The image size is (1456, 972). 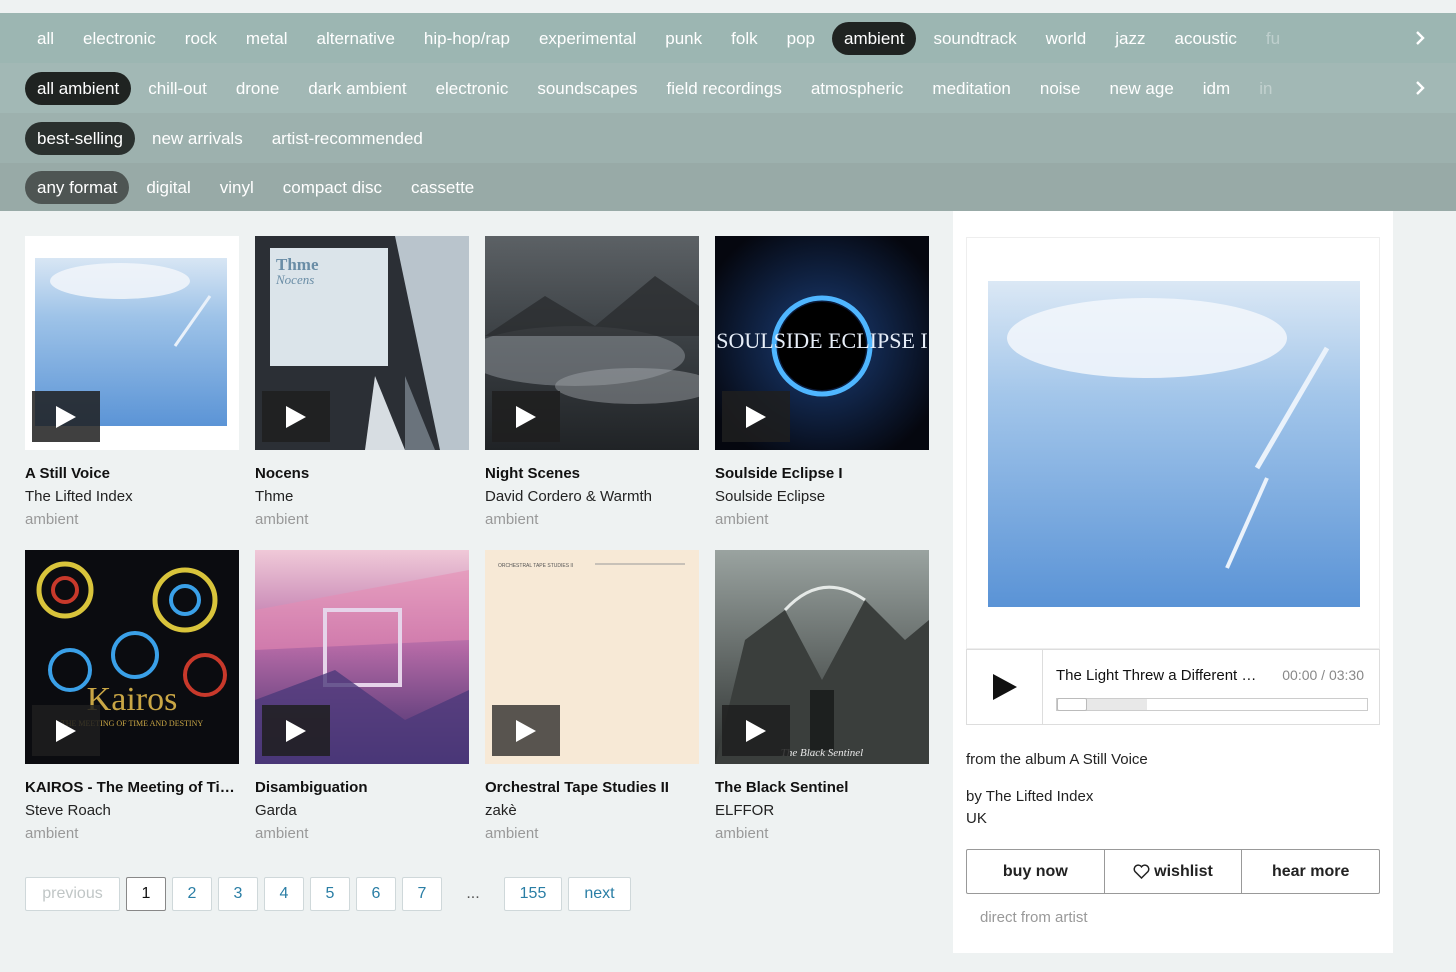 What do you see at coordinates (132, 787) in the screenshot?
I see `album-title: KAIROS - The Meeting of Time and Destiny` at bounding box center [132, 787].